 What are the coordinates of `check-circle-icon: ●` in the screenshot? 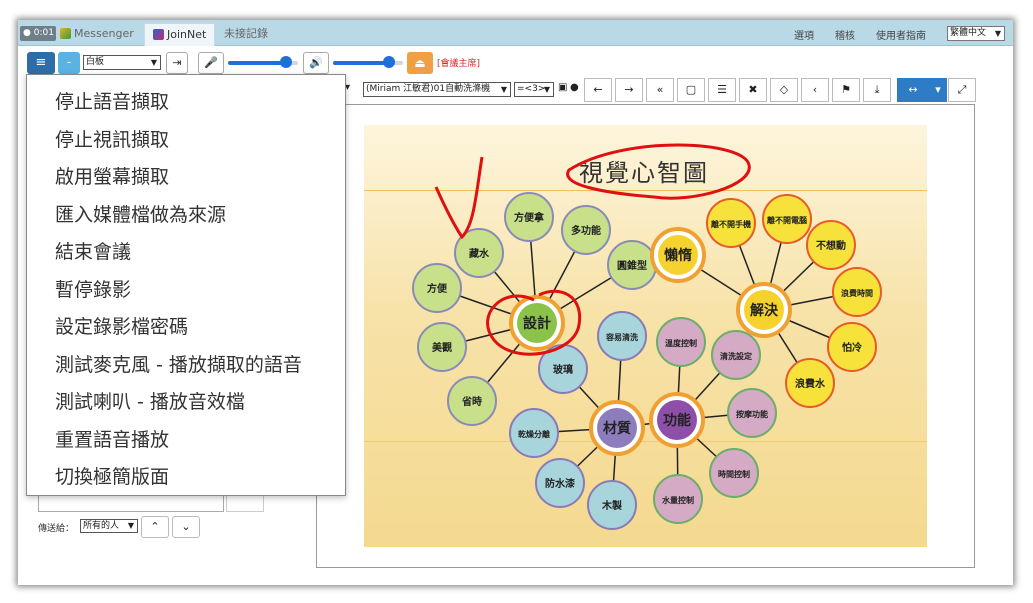 It's located at (574, 87).